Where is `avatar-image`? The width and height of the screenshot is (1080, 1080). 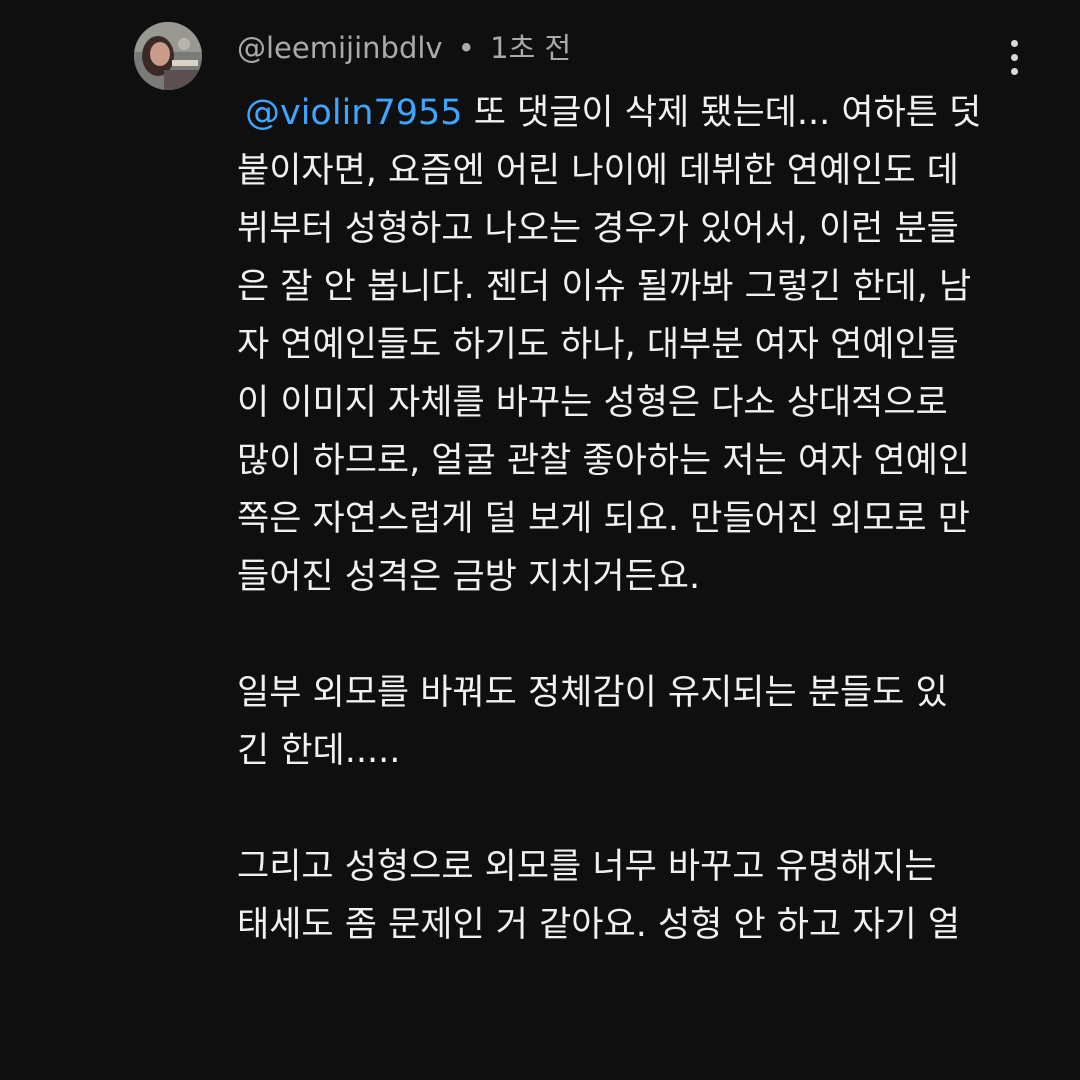 avatar-image is located at coordinates (168, 56).